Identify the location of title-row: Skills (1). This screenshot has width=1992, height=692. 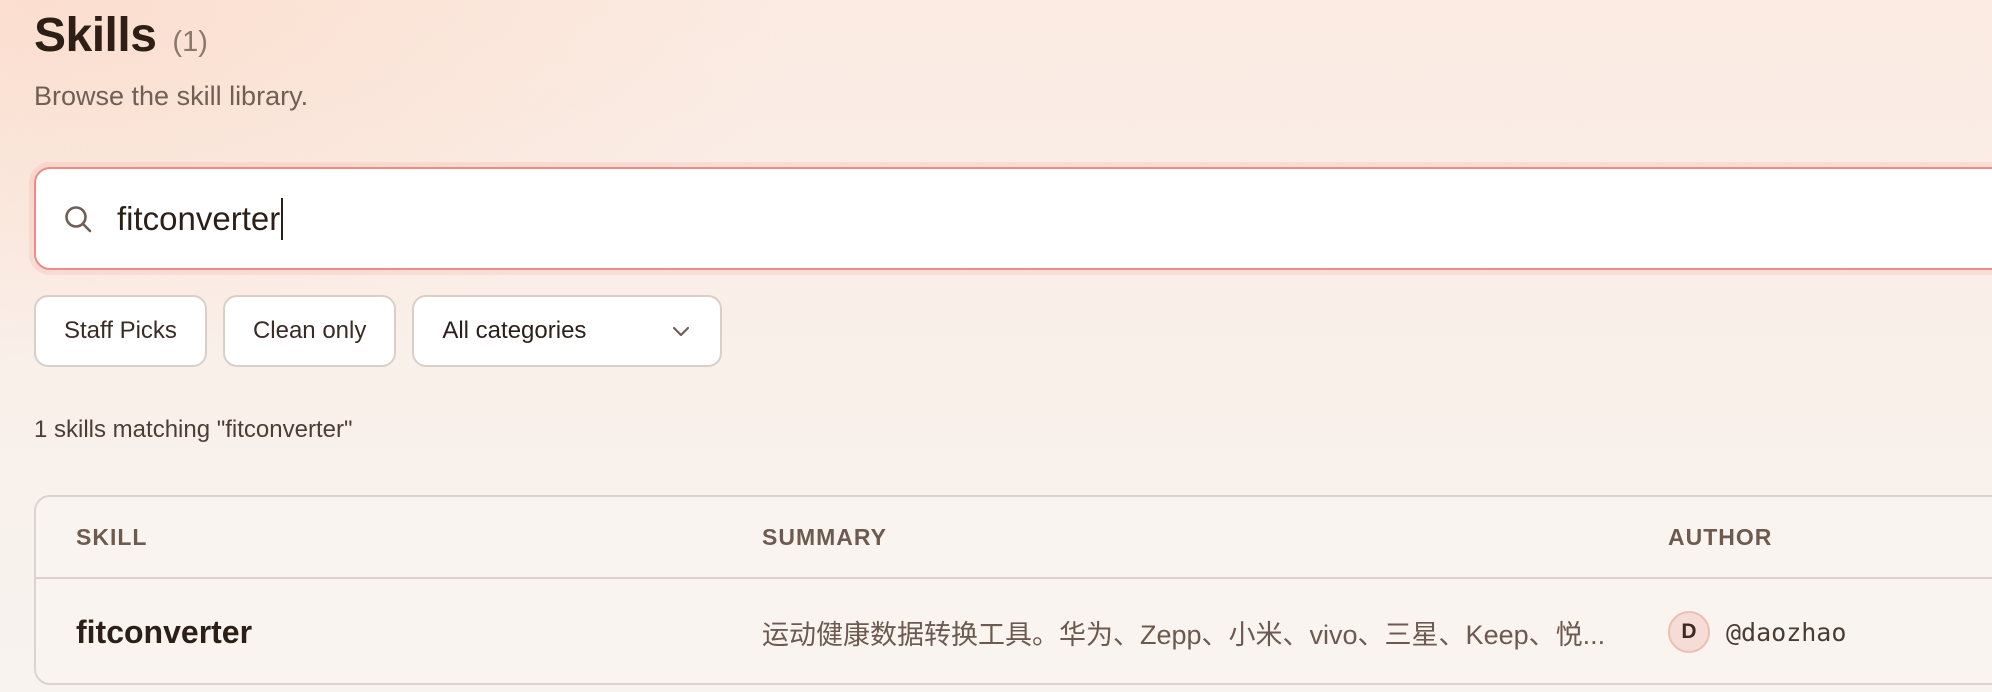
(171, 35).